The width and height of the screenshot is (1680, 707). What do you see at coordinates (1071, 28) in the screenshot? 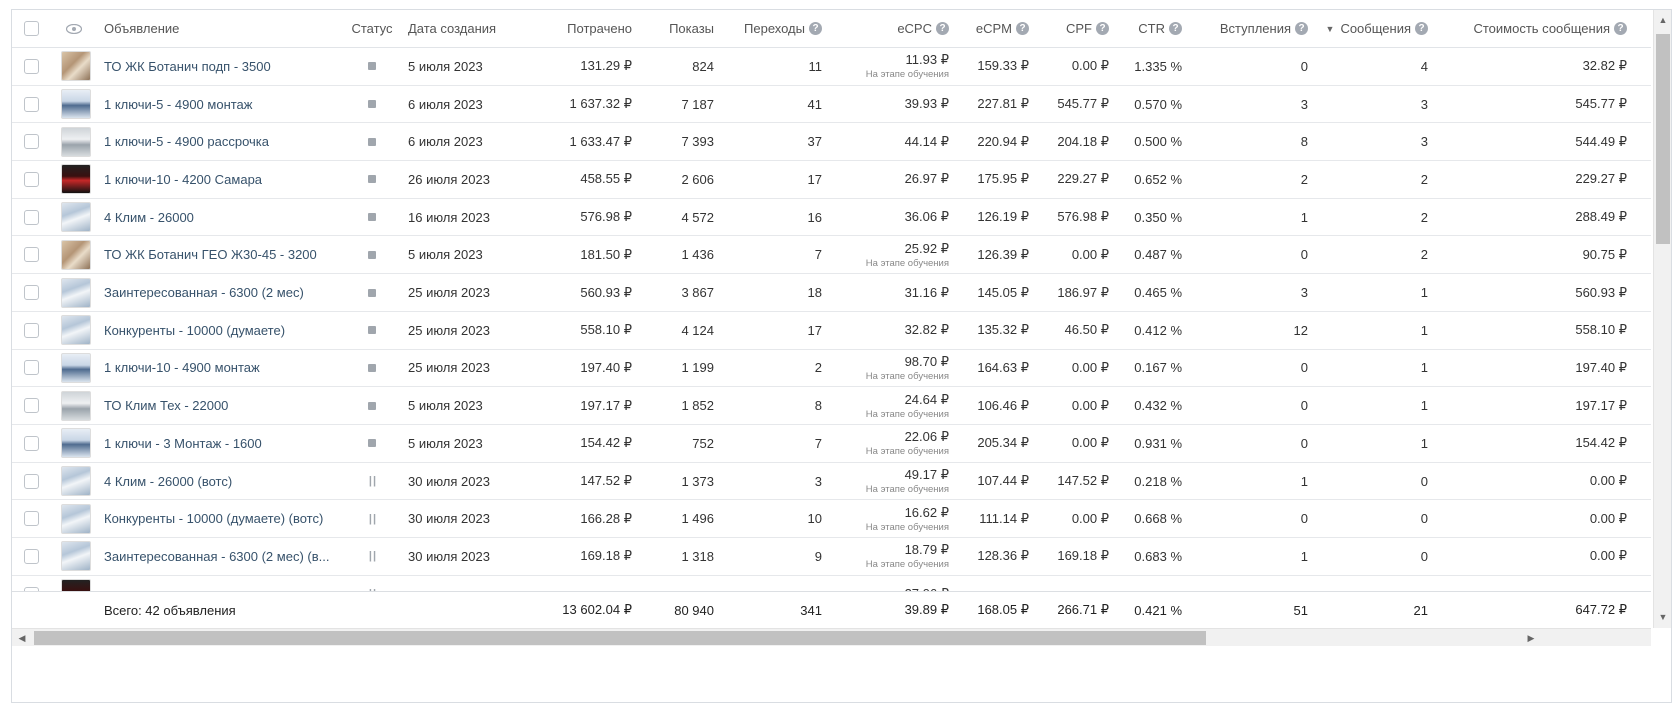
I see `header-cpf: CPF?` at bounding box center [1071, 28].